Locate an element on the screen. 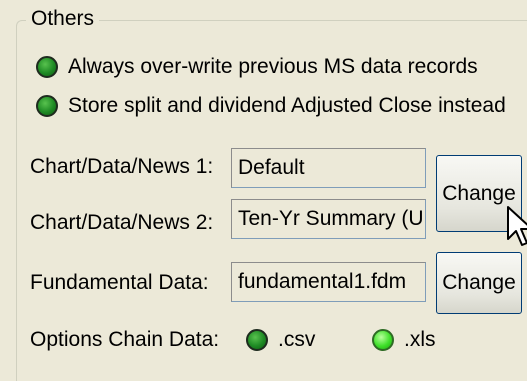 This screenshot has width=527, height=381. change-fundamental-data-button-label: Change is located at coordinates (479, 282).